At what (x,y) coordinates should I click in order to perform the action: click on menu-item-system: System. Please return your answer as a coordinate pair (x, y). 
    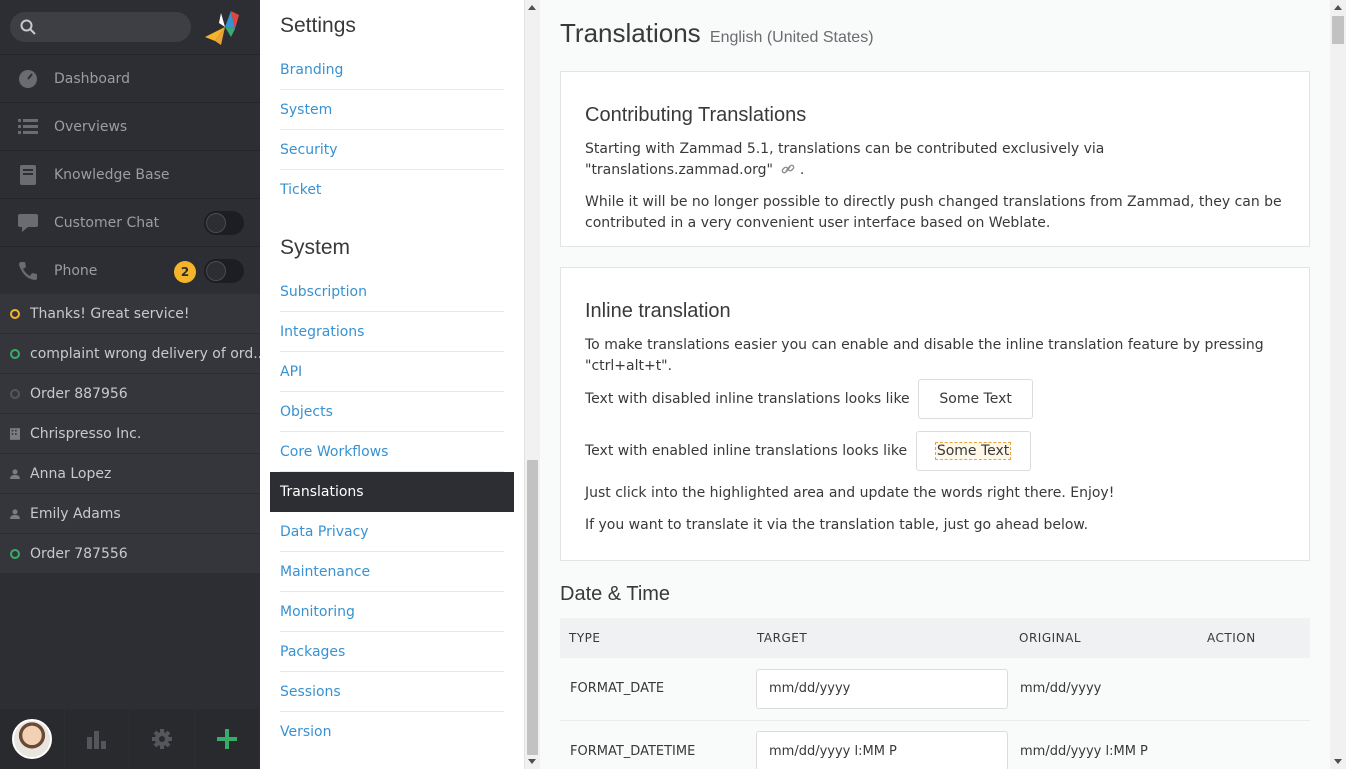
    Looking at the image, I should click on (392, 110).